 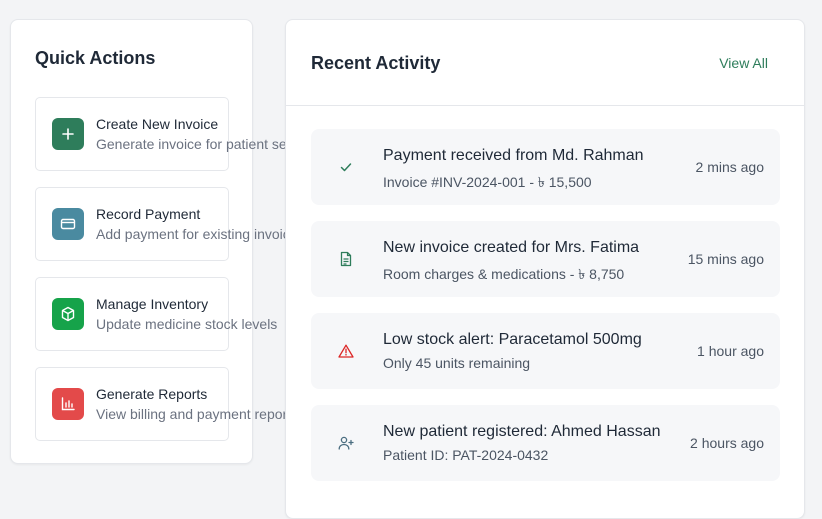 What do you see at coordinates (512, 339) in the screenshot?
I see `activity-title: Low stock alert: Paracetamol 500mg` at bounding box center [512, 339].